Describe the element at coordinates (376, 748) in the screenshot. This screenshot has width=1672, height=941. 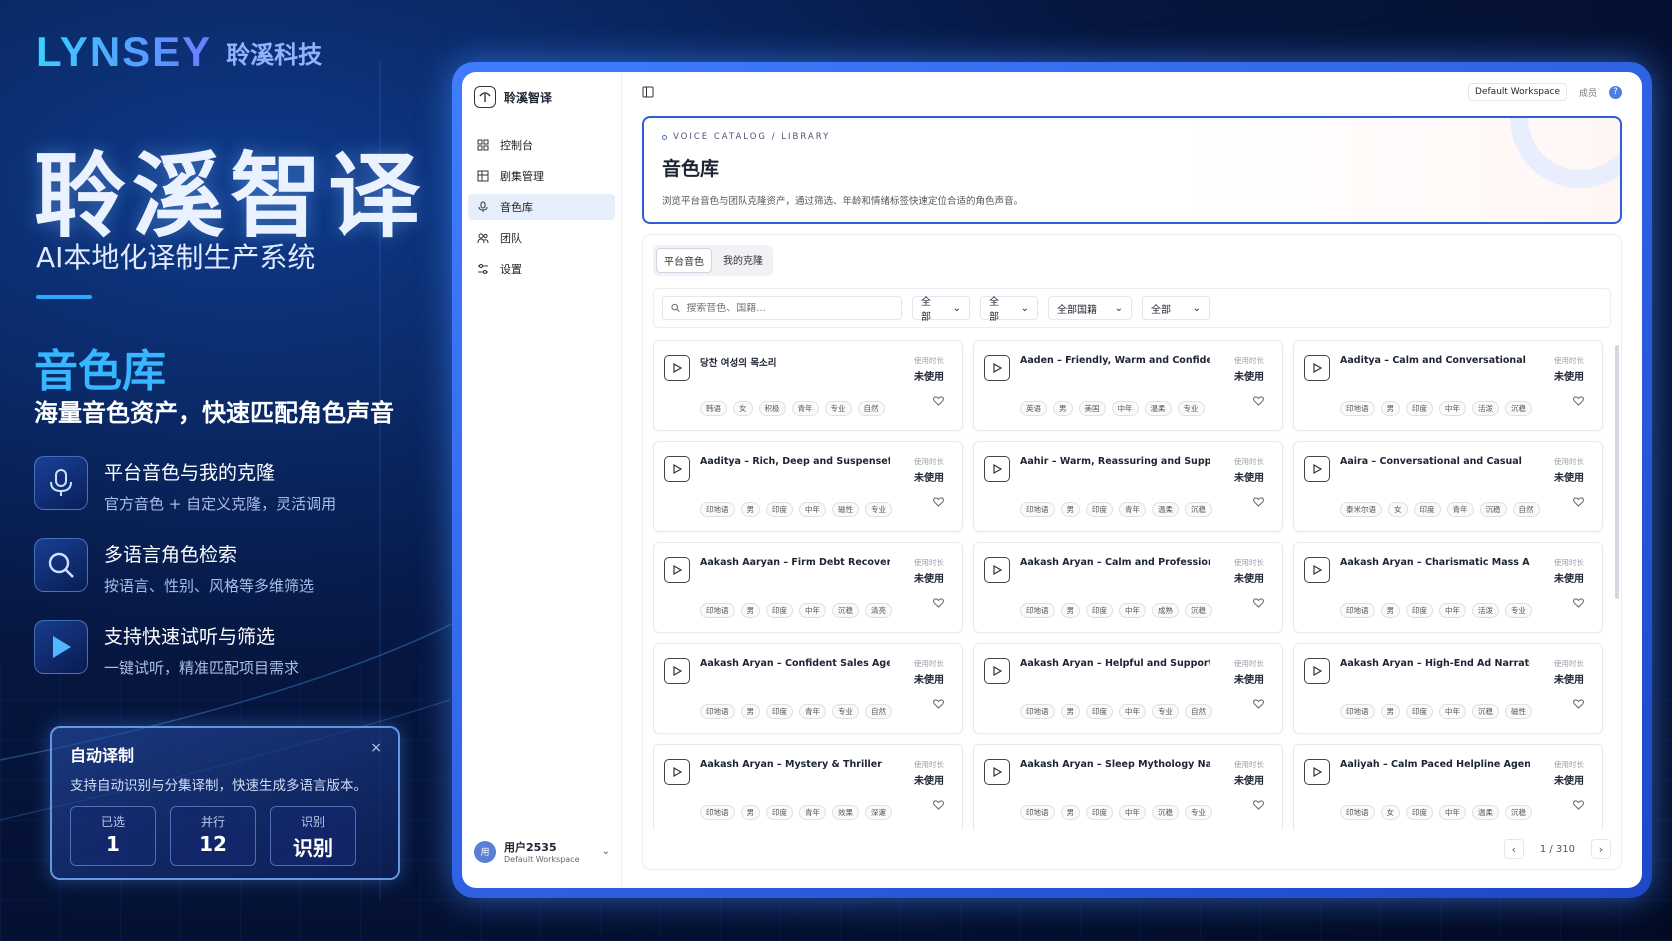
I see `close-icon: ×` at that location.